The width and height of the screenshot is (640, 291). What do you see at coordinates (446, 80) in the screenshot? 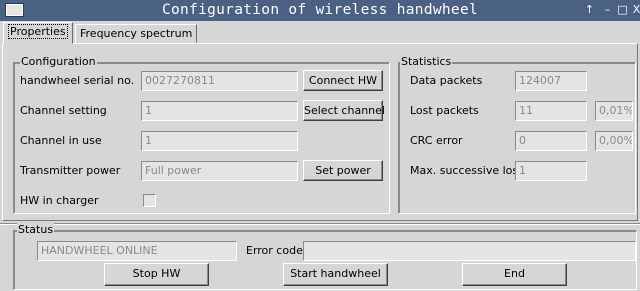
I see `data-packets-label: Data packets` at bounding box center [446, 80].